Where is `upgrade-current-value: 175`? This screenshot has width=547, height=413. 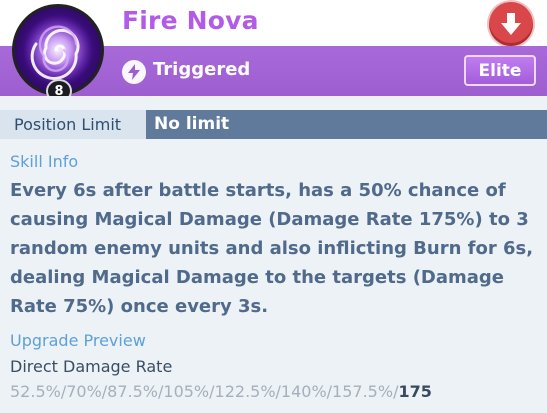
upgrade-current-value: 175 is located at coordinates (415, 391).